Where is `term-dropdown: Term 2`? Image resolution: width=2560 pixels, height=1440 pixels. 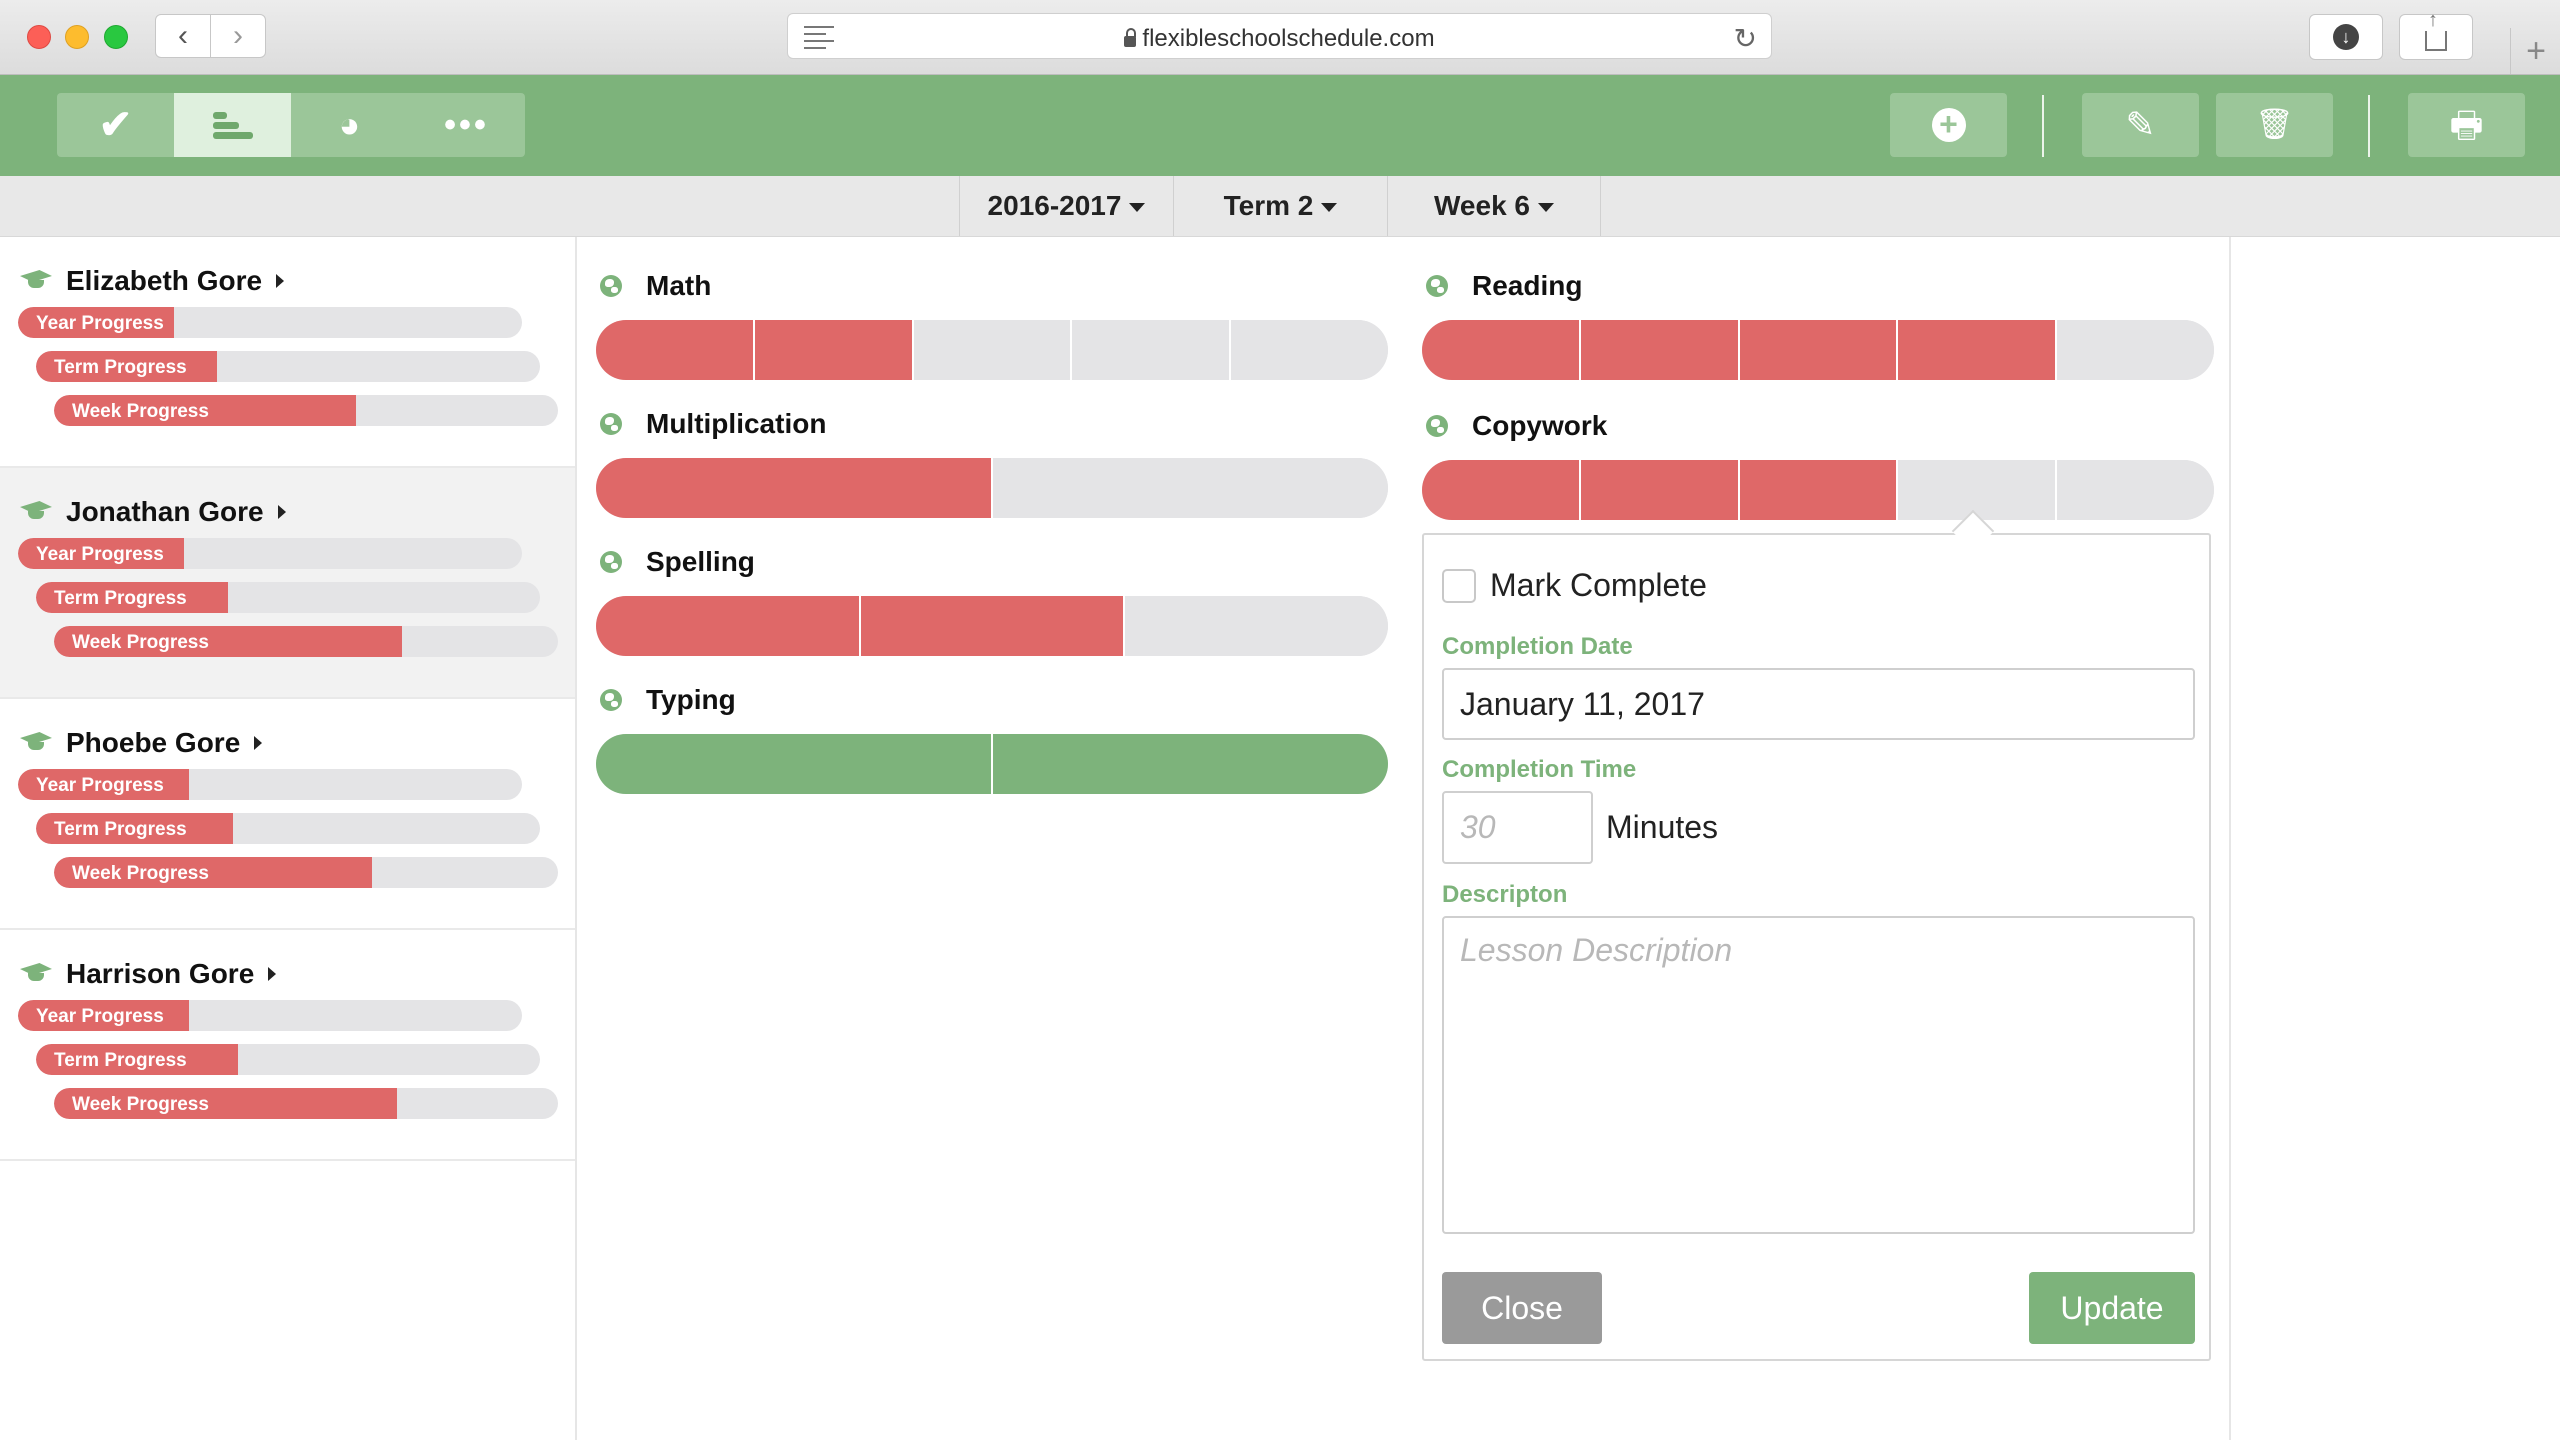 term-dropdown: Term 2 is located at coordinates (1280, 206).